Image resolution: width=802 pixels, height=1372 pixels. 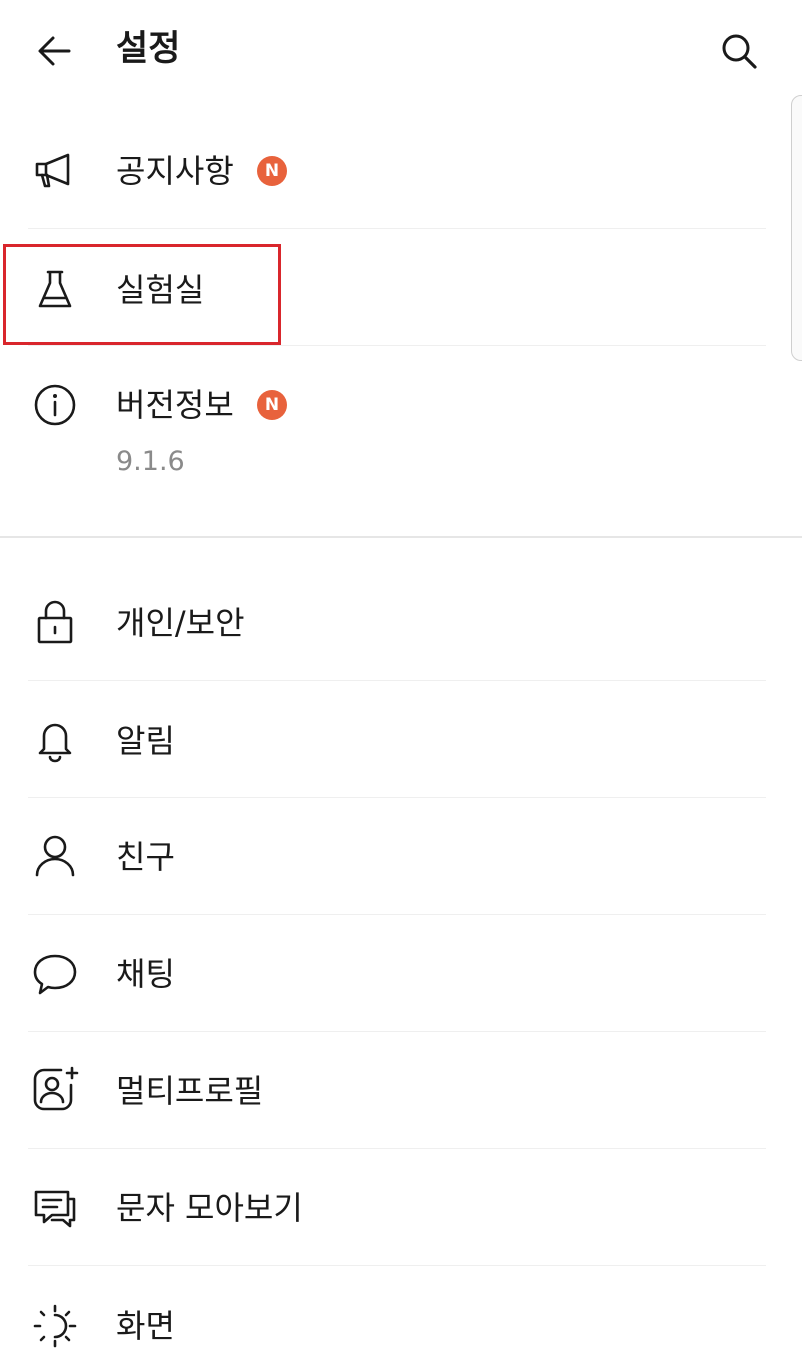 I want to click on search-icon, so click(x=739, y=51).